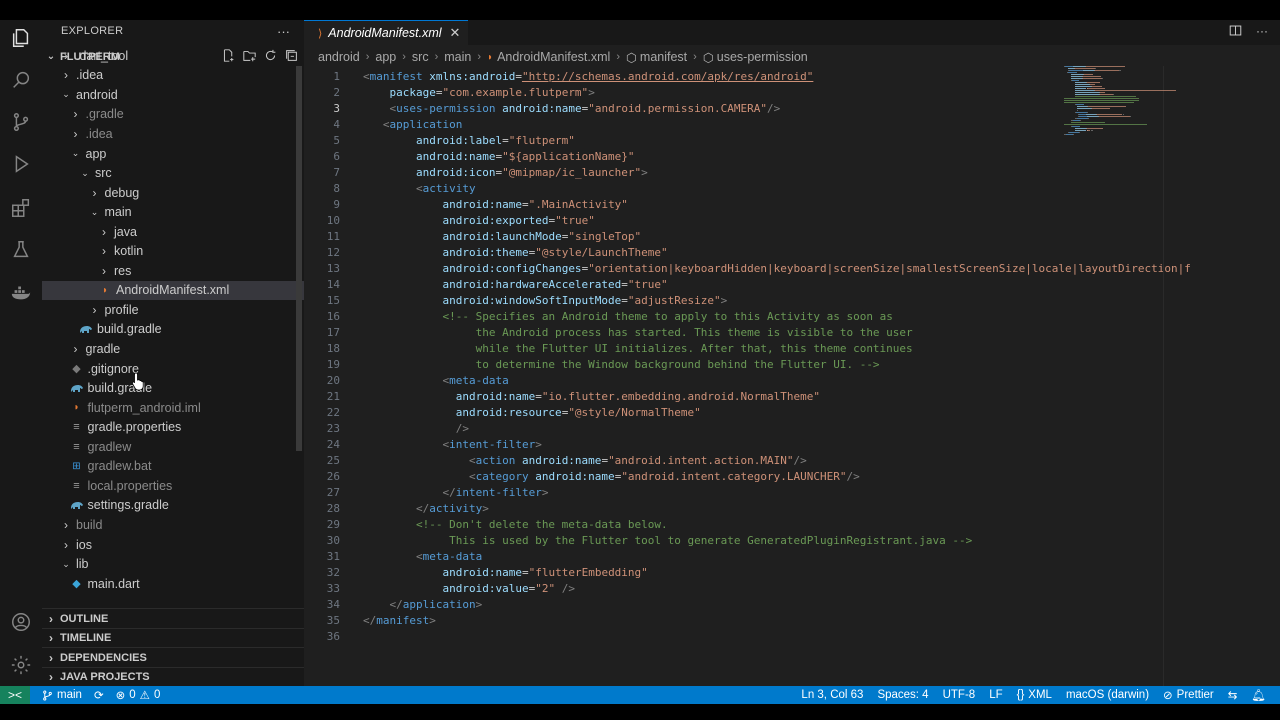  Describe the element at coordinates (762, 57) in the screenshot. I see `breadcrumb-item: uses-permission` at that location.